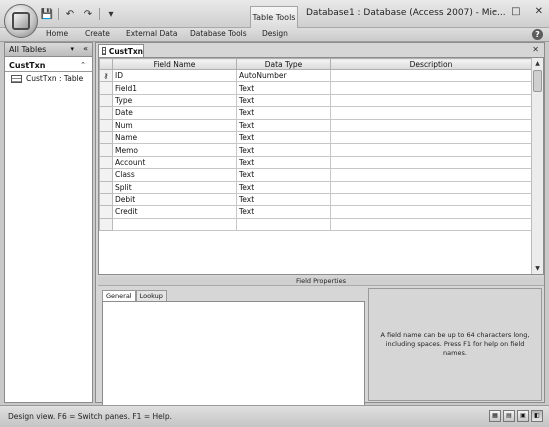 The height and width of the screenshot is (427, 549). Describe the element at coordinates (509, 416) in the screenshot. I see `pivottable-view-icon: ▤` at that location.